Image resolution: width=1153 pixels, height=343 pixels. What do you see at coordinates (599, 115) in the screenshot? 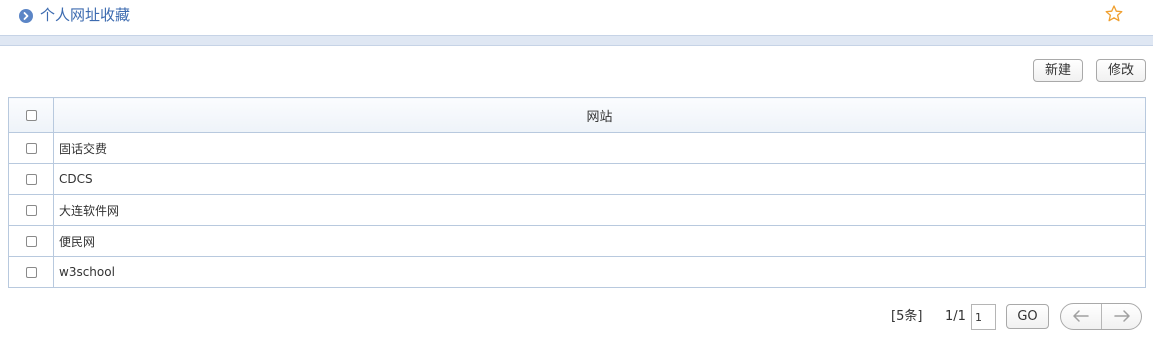
I see `column-header-site: 网站` at bounding box center [599, 115].